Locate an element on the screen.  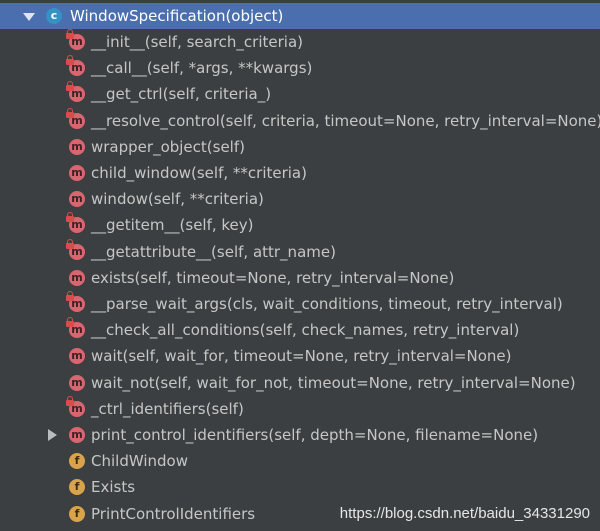
method-label: child_window(self, **criteria) is located at coordinates (199, 173).